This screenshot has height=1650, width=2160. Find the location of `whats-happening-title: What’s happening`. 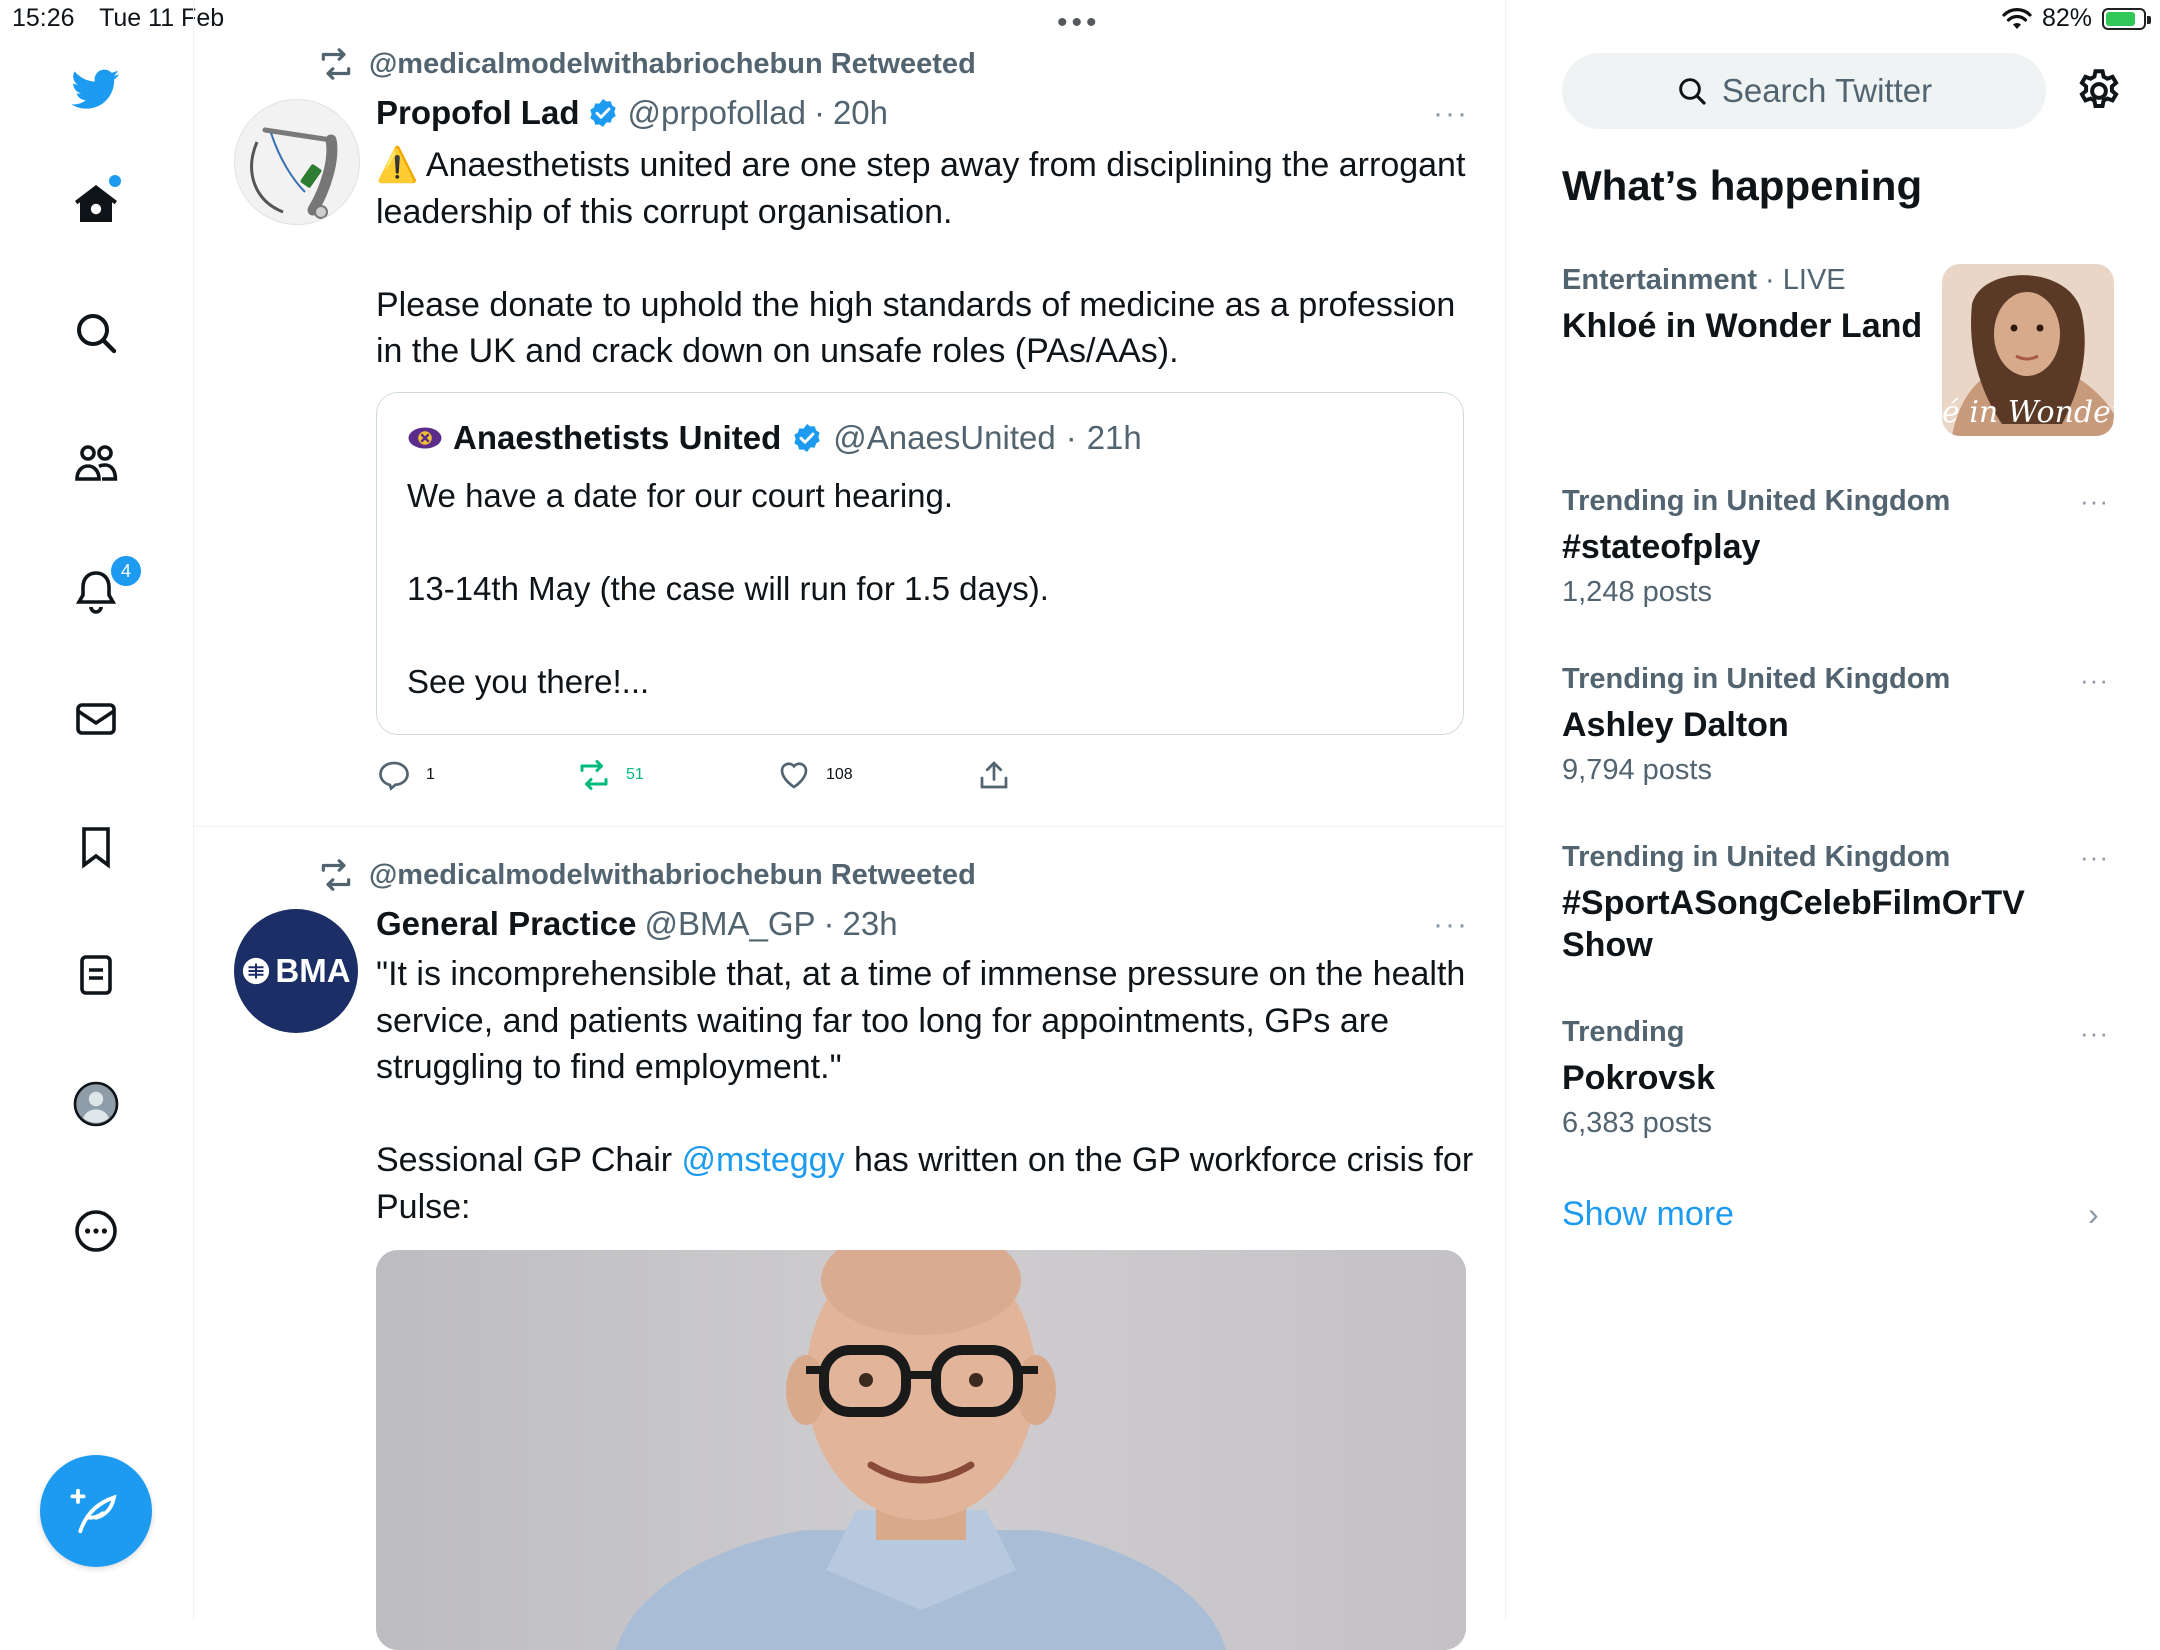

whats-happening-title: What’s happening is located at coordinates (1742, 185).